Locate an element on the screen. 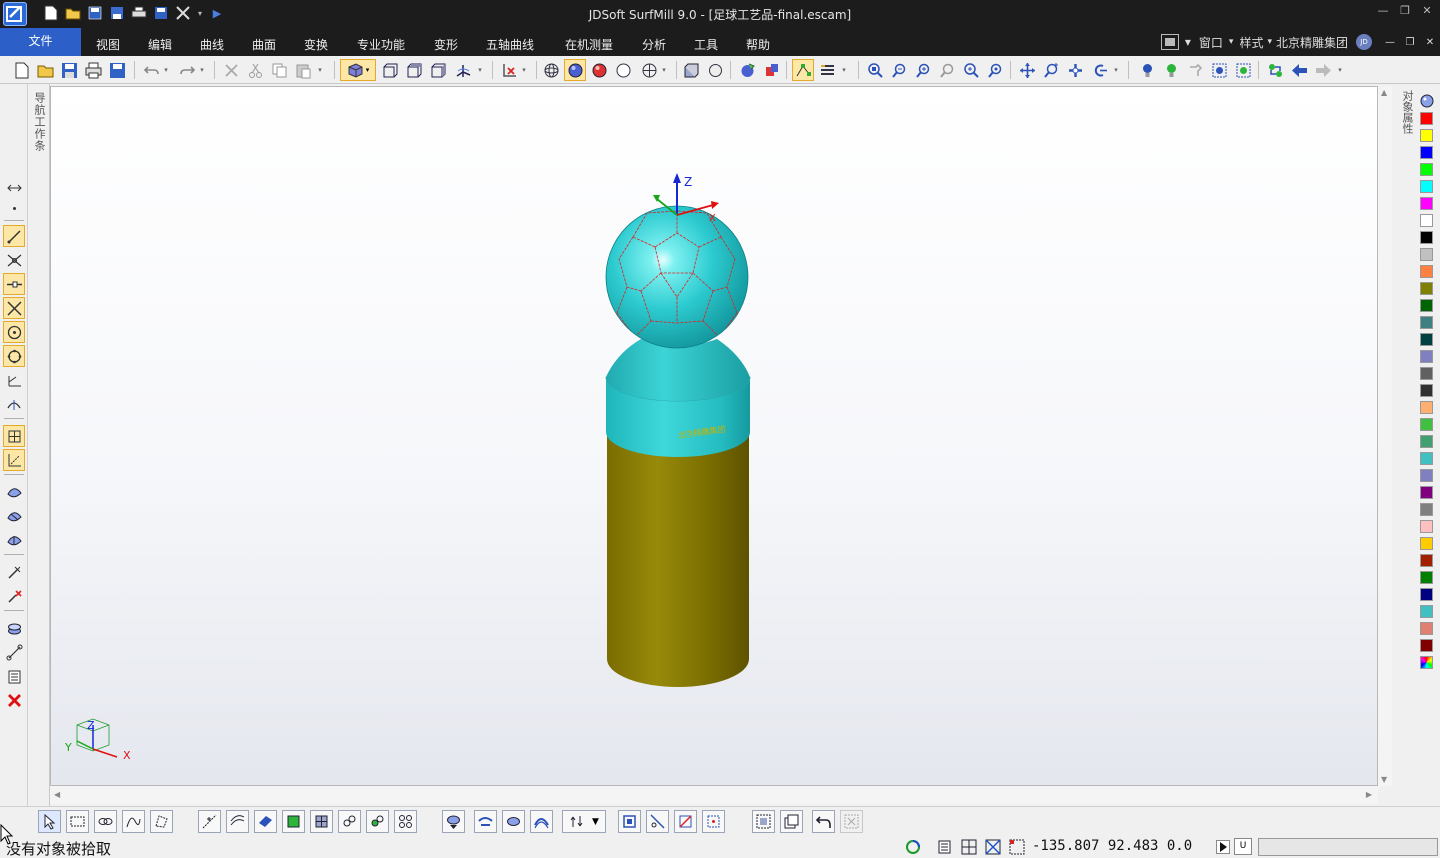  trim-tool-icon is located at coordinates (14, 260).